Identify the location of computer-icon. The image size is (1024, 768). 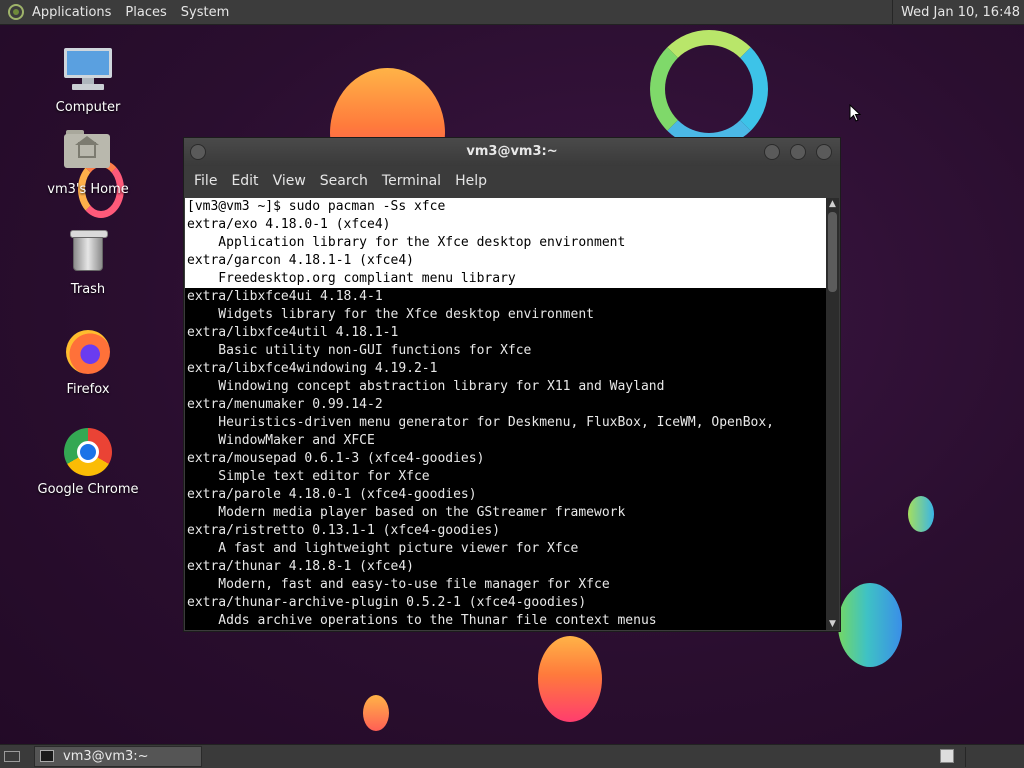
(88, 70).